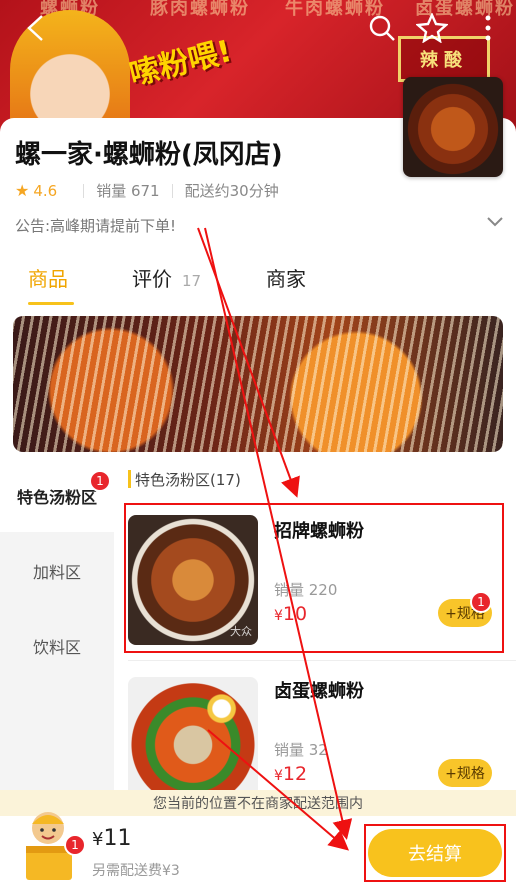  I want to click on category-item-toppings: 加料区, so click(57, 571).